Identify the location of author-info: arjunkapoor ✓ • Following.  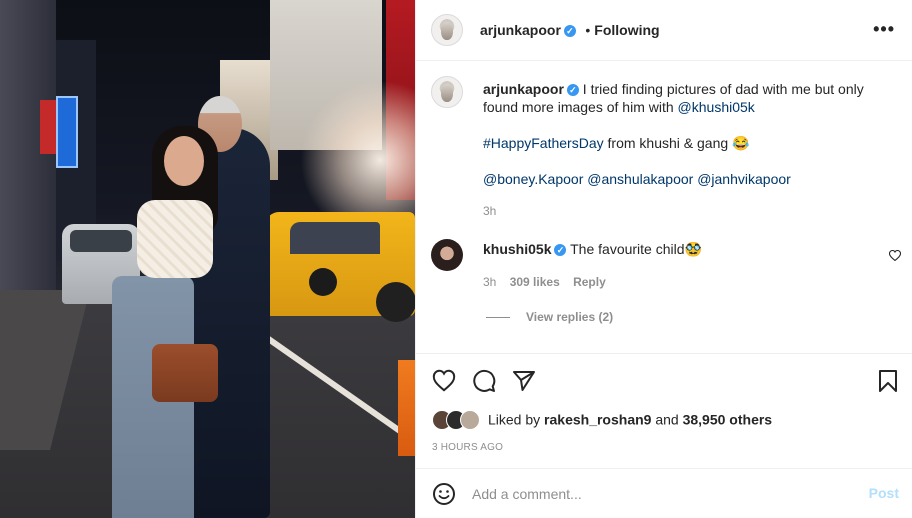
(570, 31).